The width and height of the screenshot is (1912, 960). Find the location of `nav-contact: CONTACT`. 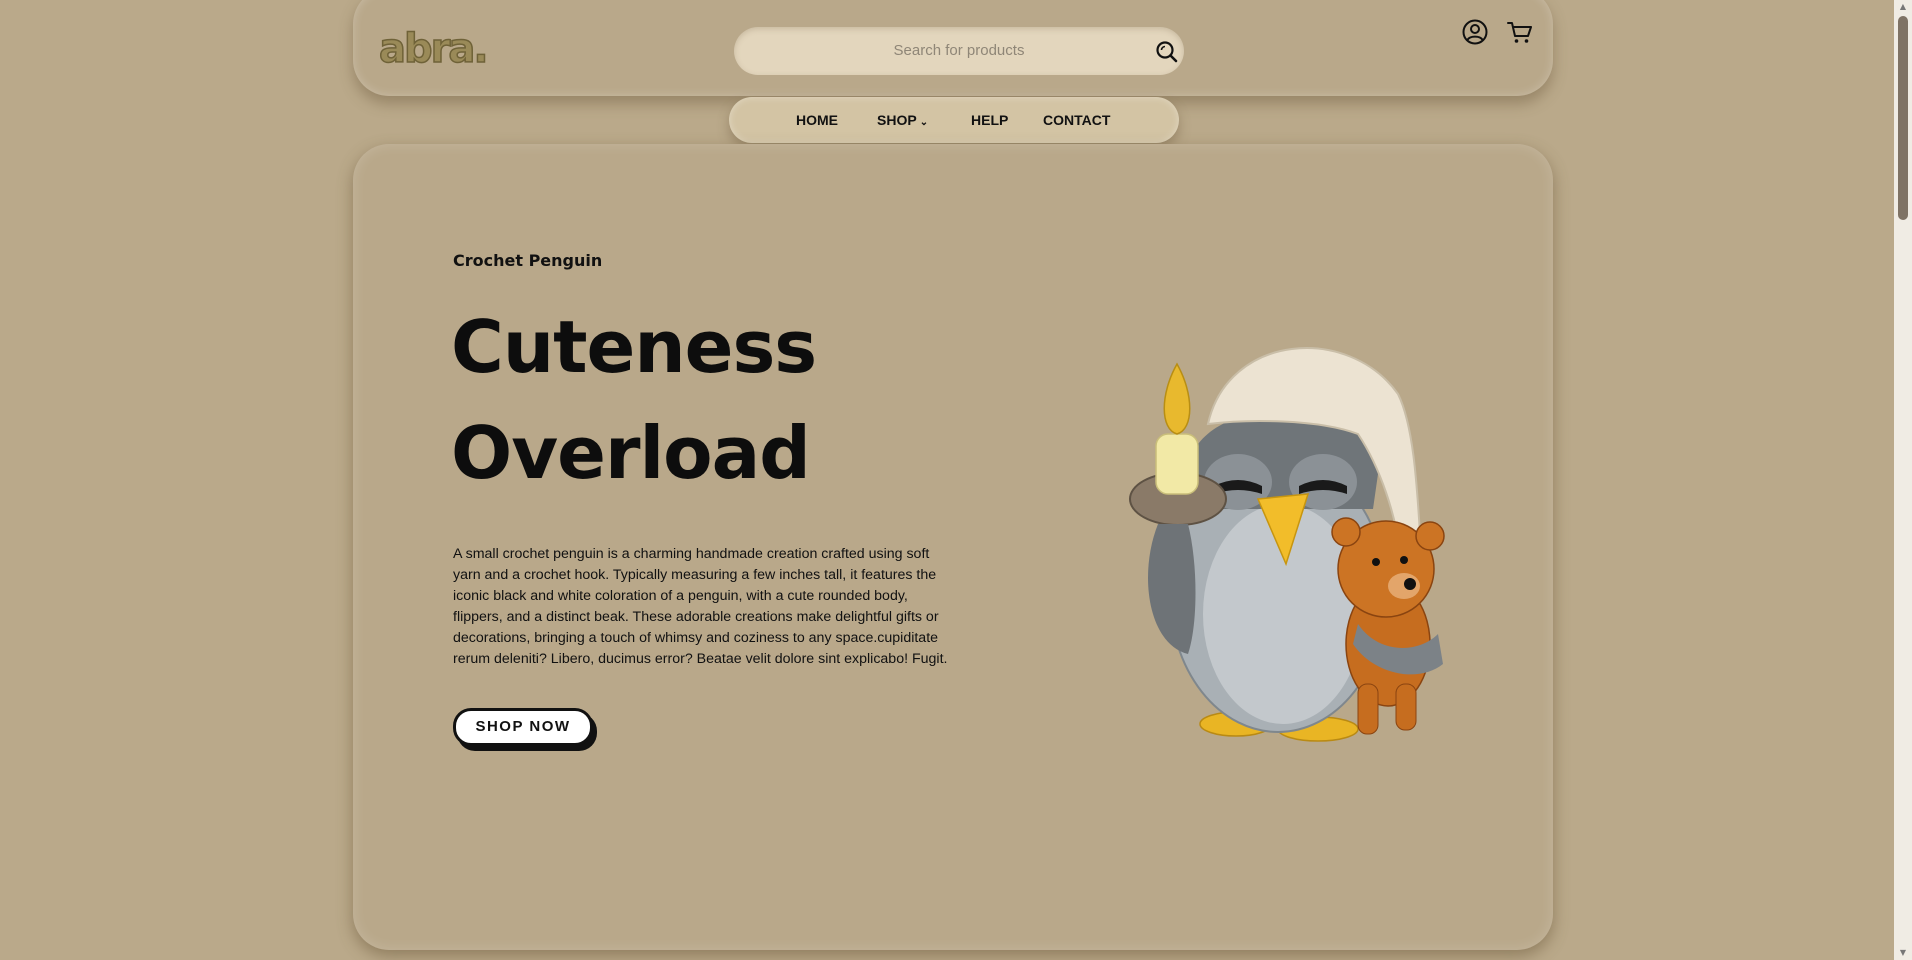

nav-contact: CONTACT is located at coordinates (1076, 120).